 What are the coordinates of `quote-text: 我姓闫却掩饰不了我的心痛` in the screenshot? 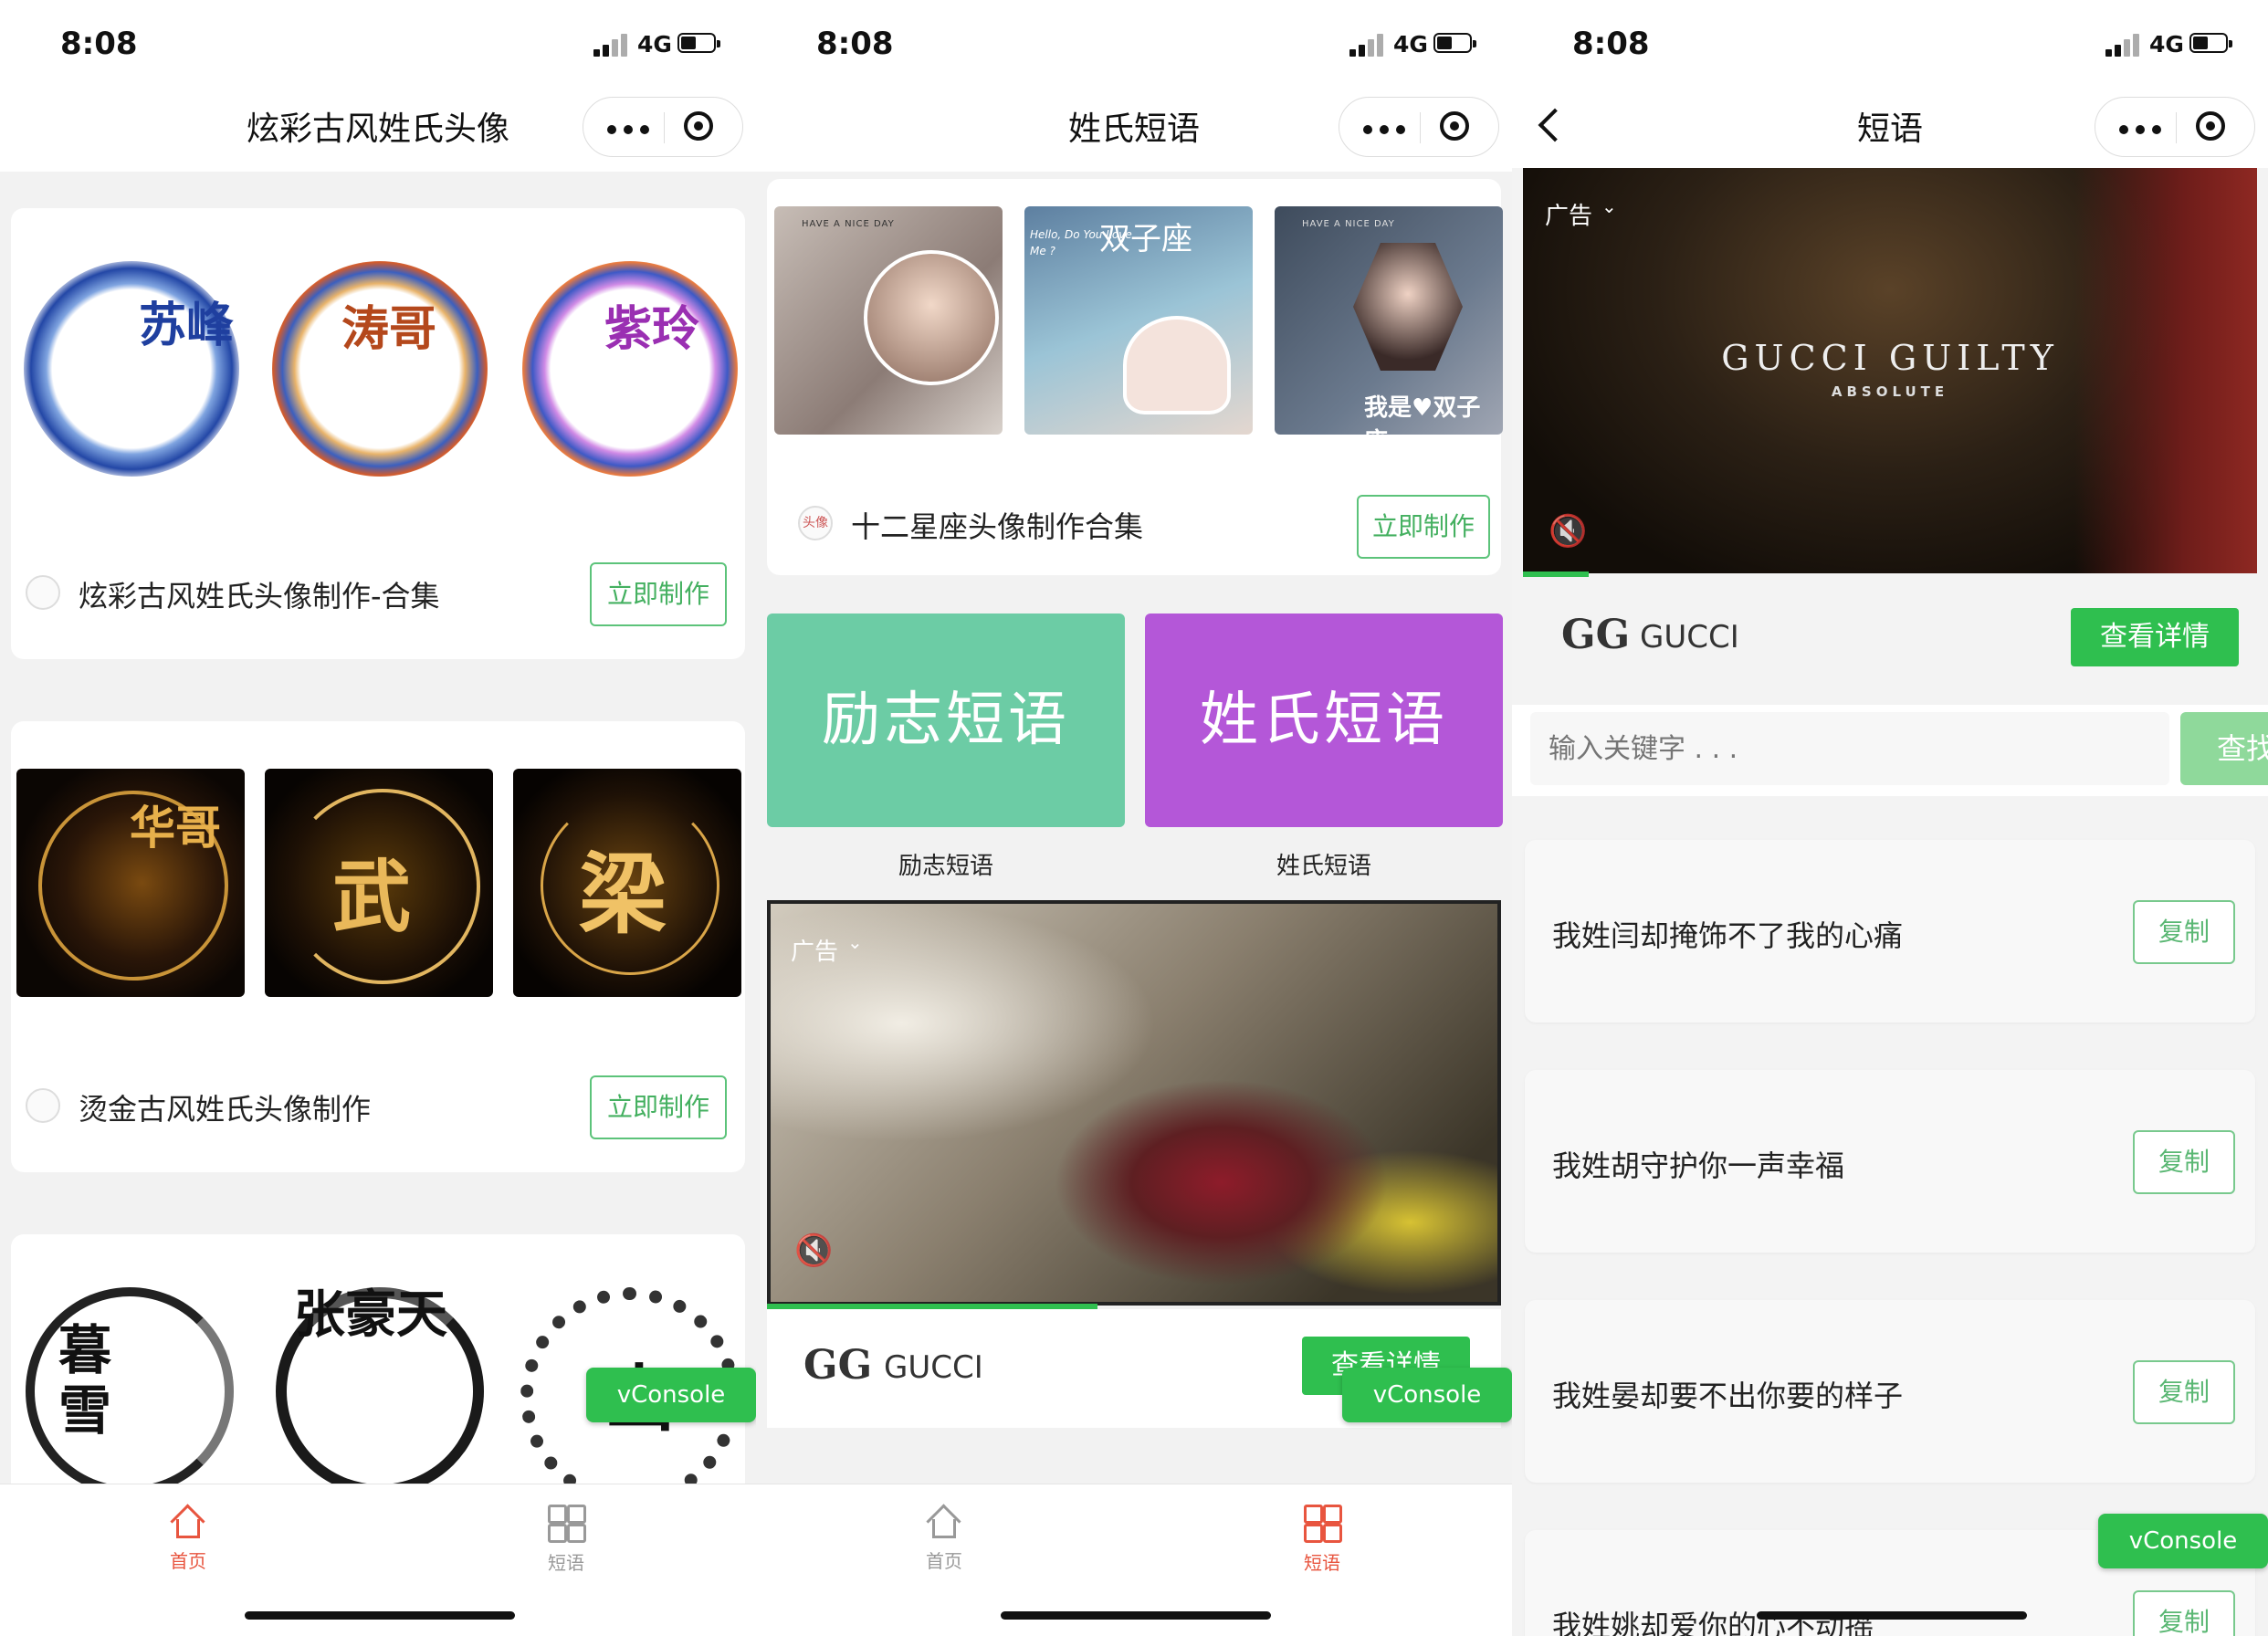 It's located at (1728, 935).